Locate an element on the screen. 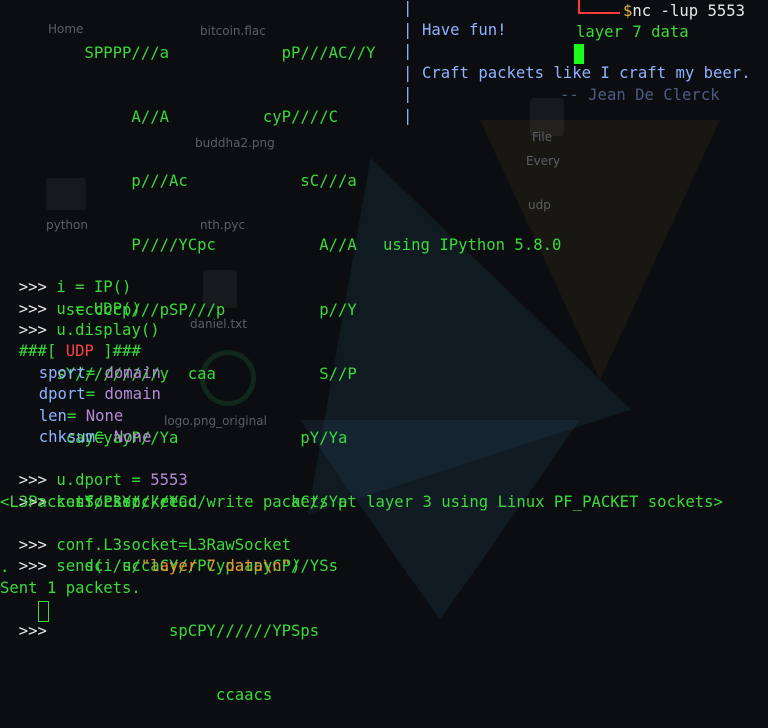 The width and height of the screenshot is (768, 728). string-literal: "layer 7 data\n" is located at coordinates (216, 566).